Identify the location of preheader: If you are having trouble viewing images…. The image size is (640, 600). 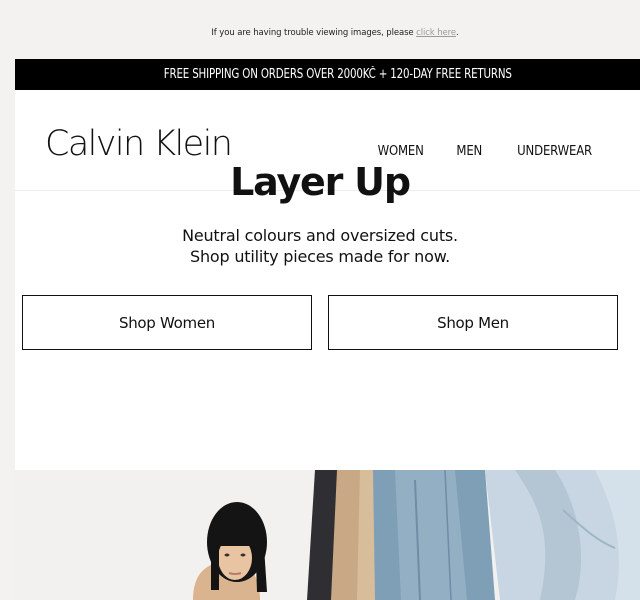
(320, 29).